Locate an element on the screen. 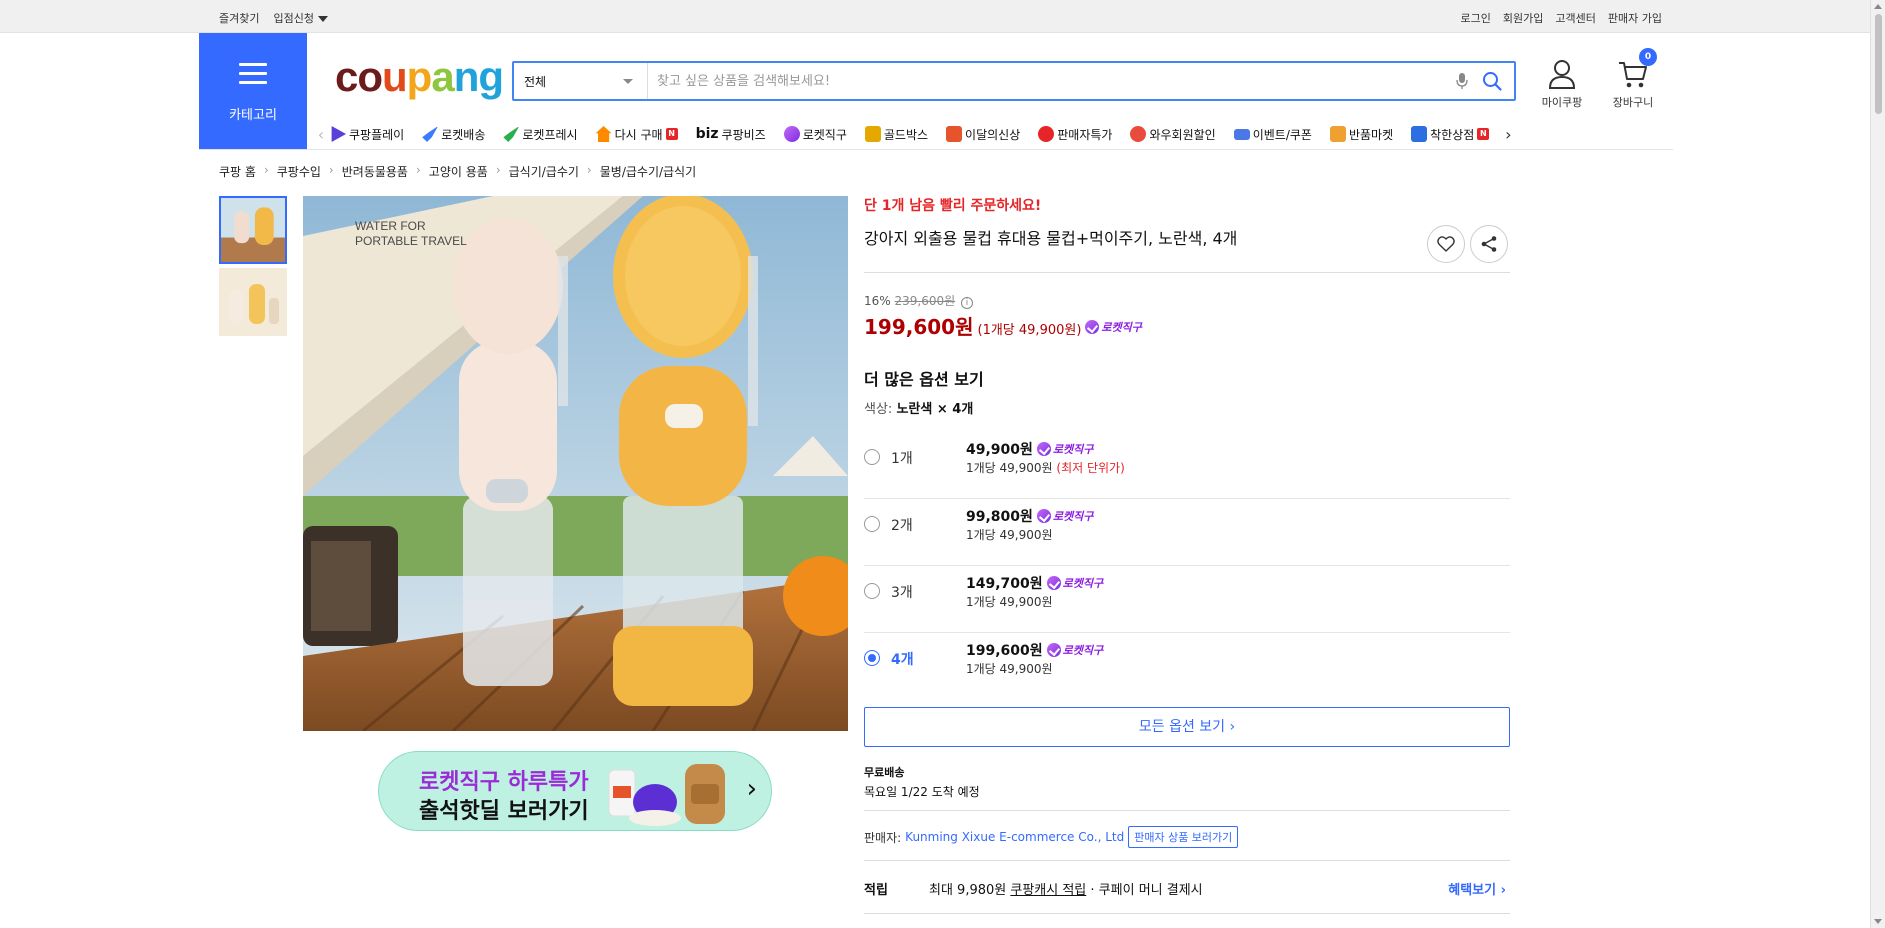 This screenshot has height=928, width=1885. rocket-fresh-icon is located at coordinates (511, 134).